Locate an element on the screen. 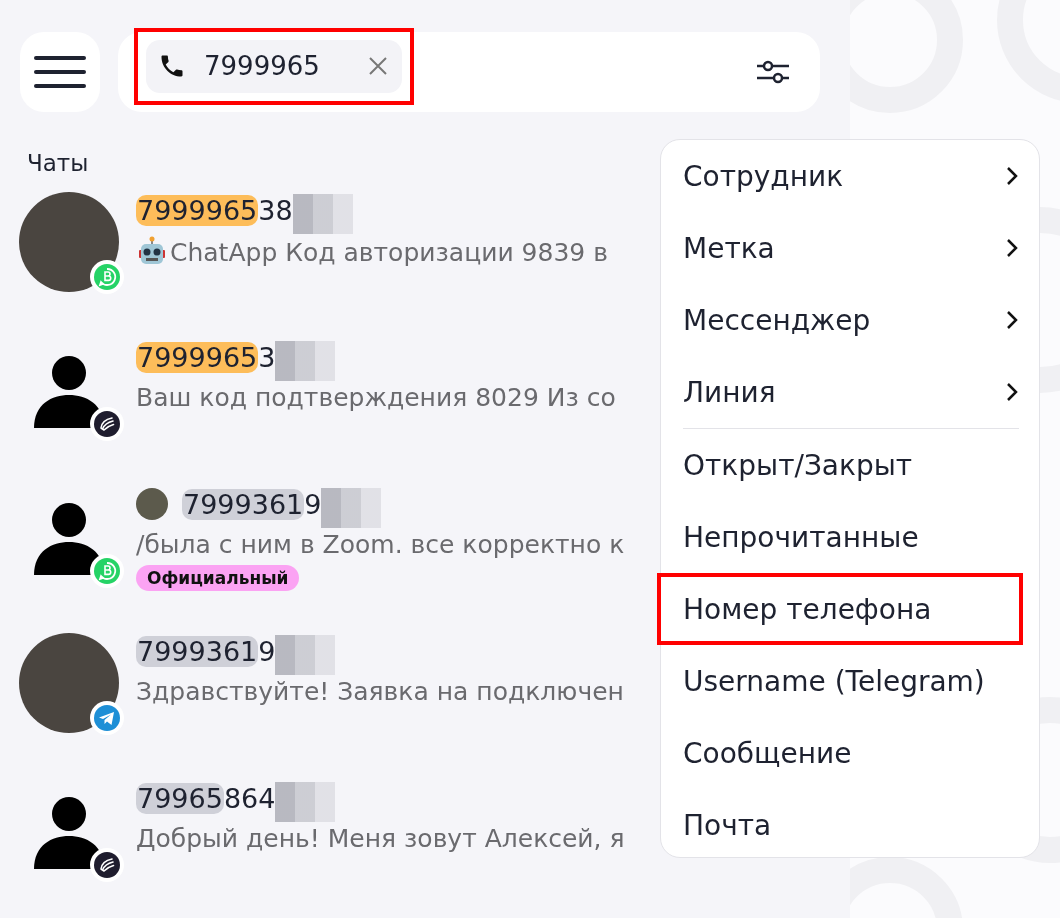 The height and width of the screenshot is (918, 1060). tag-label: Официальный is located at coordinates (218, 578).